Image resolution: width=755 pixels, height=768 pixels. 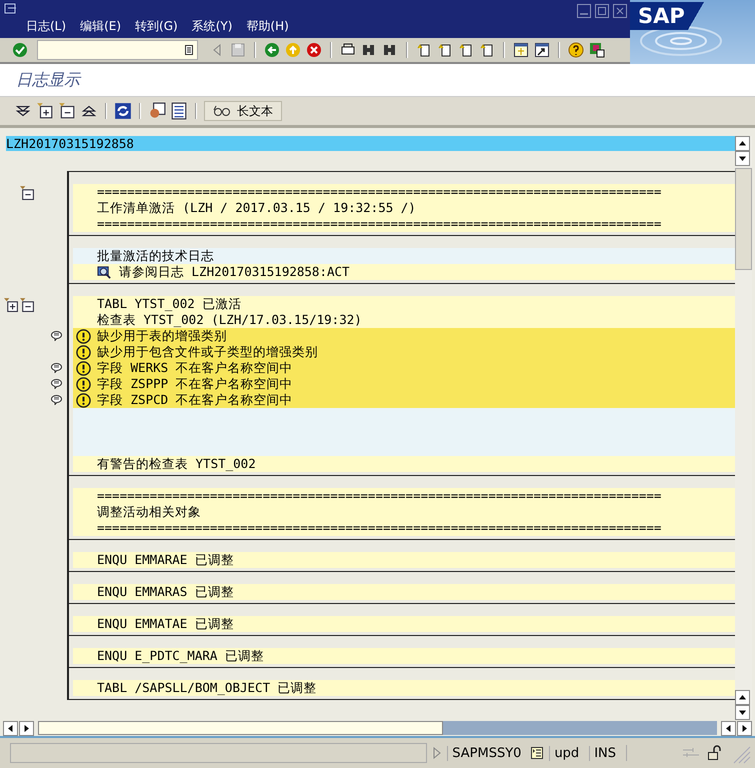 What do you see at coordinates (149, 512) in the screenshot?
I see `log-message: 调整活动相关对象` at bounding box center [149, 512].